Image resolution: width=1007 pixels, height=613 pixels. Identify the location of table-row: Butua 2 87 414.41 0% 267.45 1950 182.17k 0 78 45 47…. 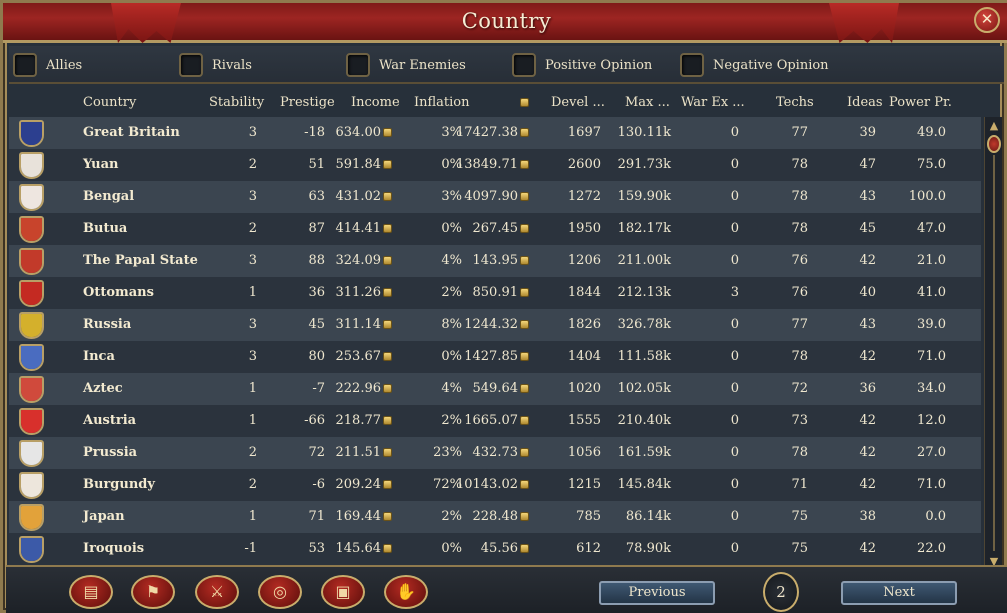
(495, 229).